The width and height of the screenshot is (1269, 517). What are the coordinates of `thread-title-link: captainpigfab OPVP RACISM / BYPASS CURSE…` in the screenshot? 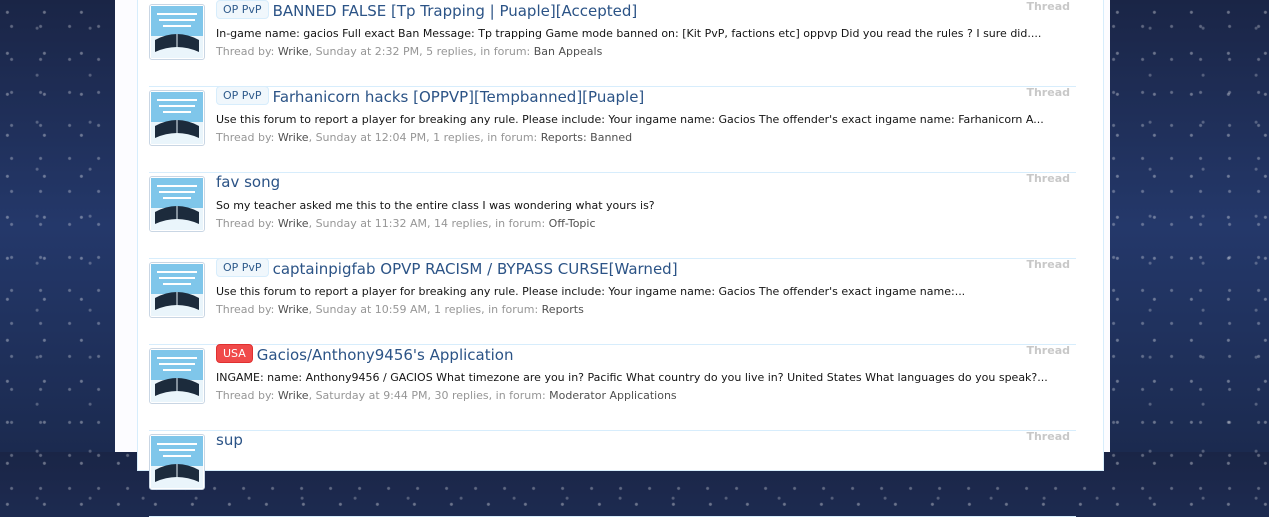 It's located at (475, 269).